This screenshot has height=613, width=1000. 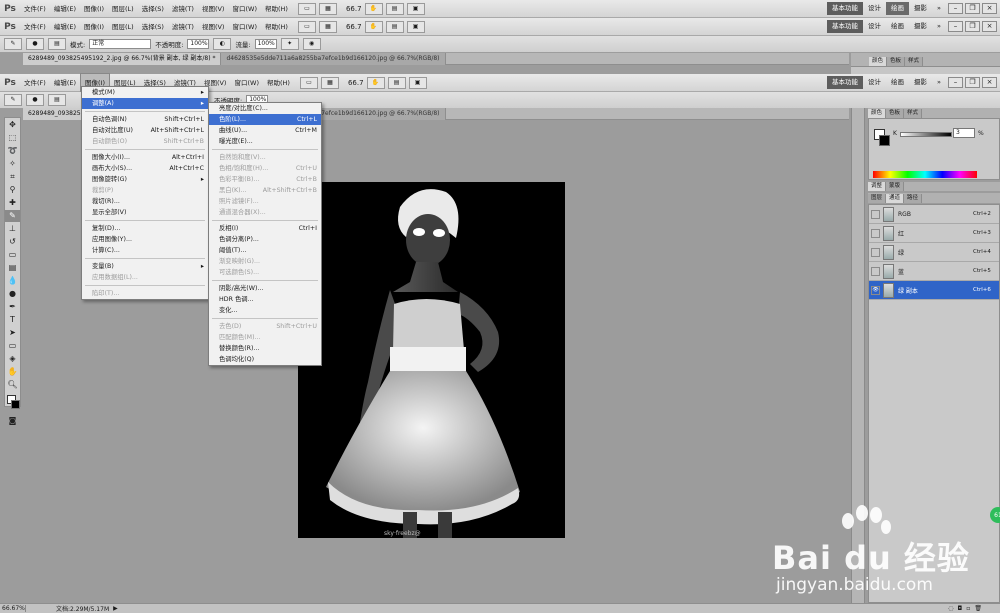 I want to click on adjust-menu-item: 色阶(L)... Ctrl+L, so click(x=265, y=119).